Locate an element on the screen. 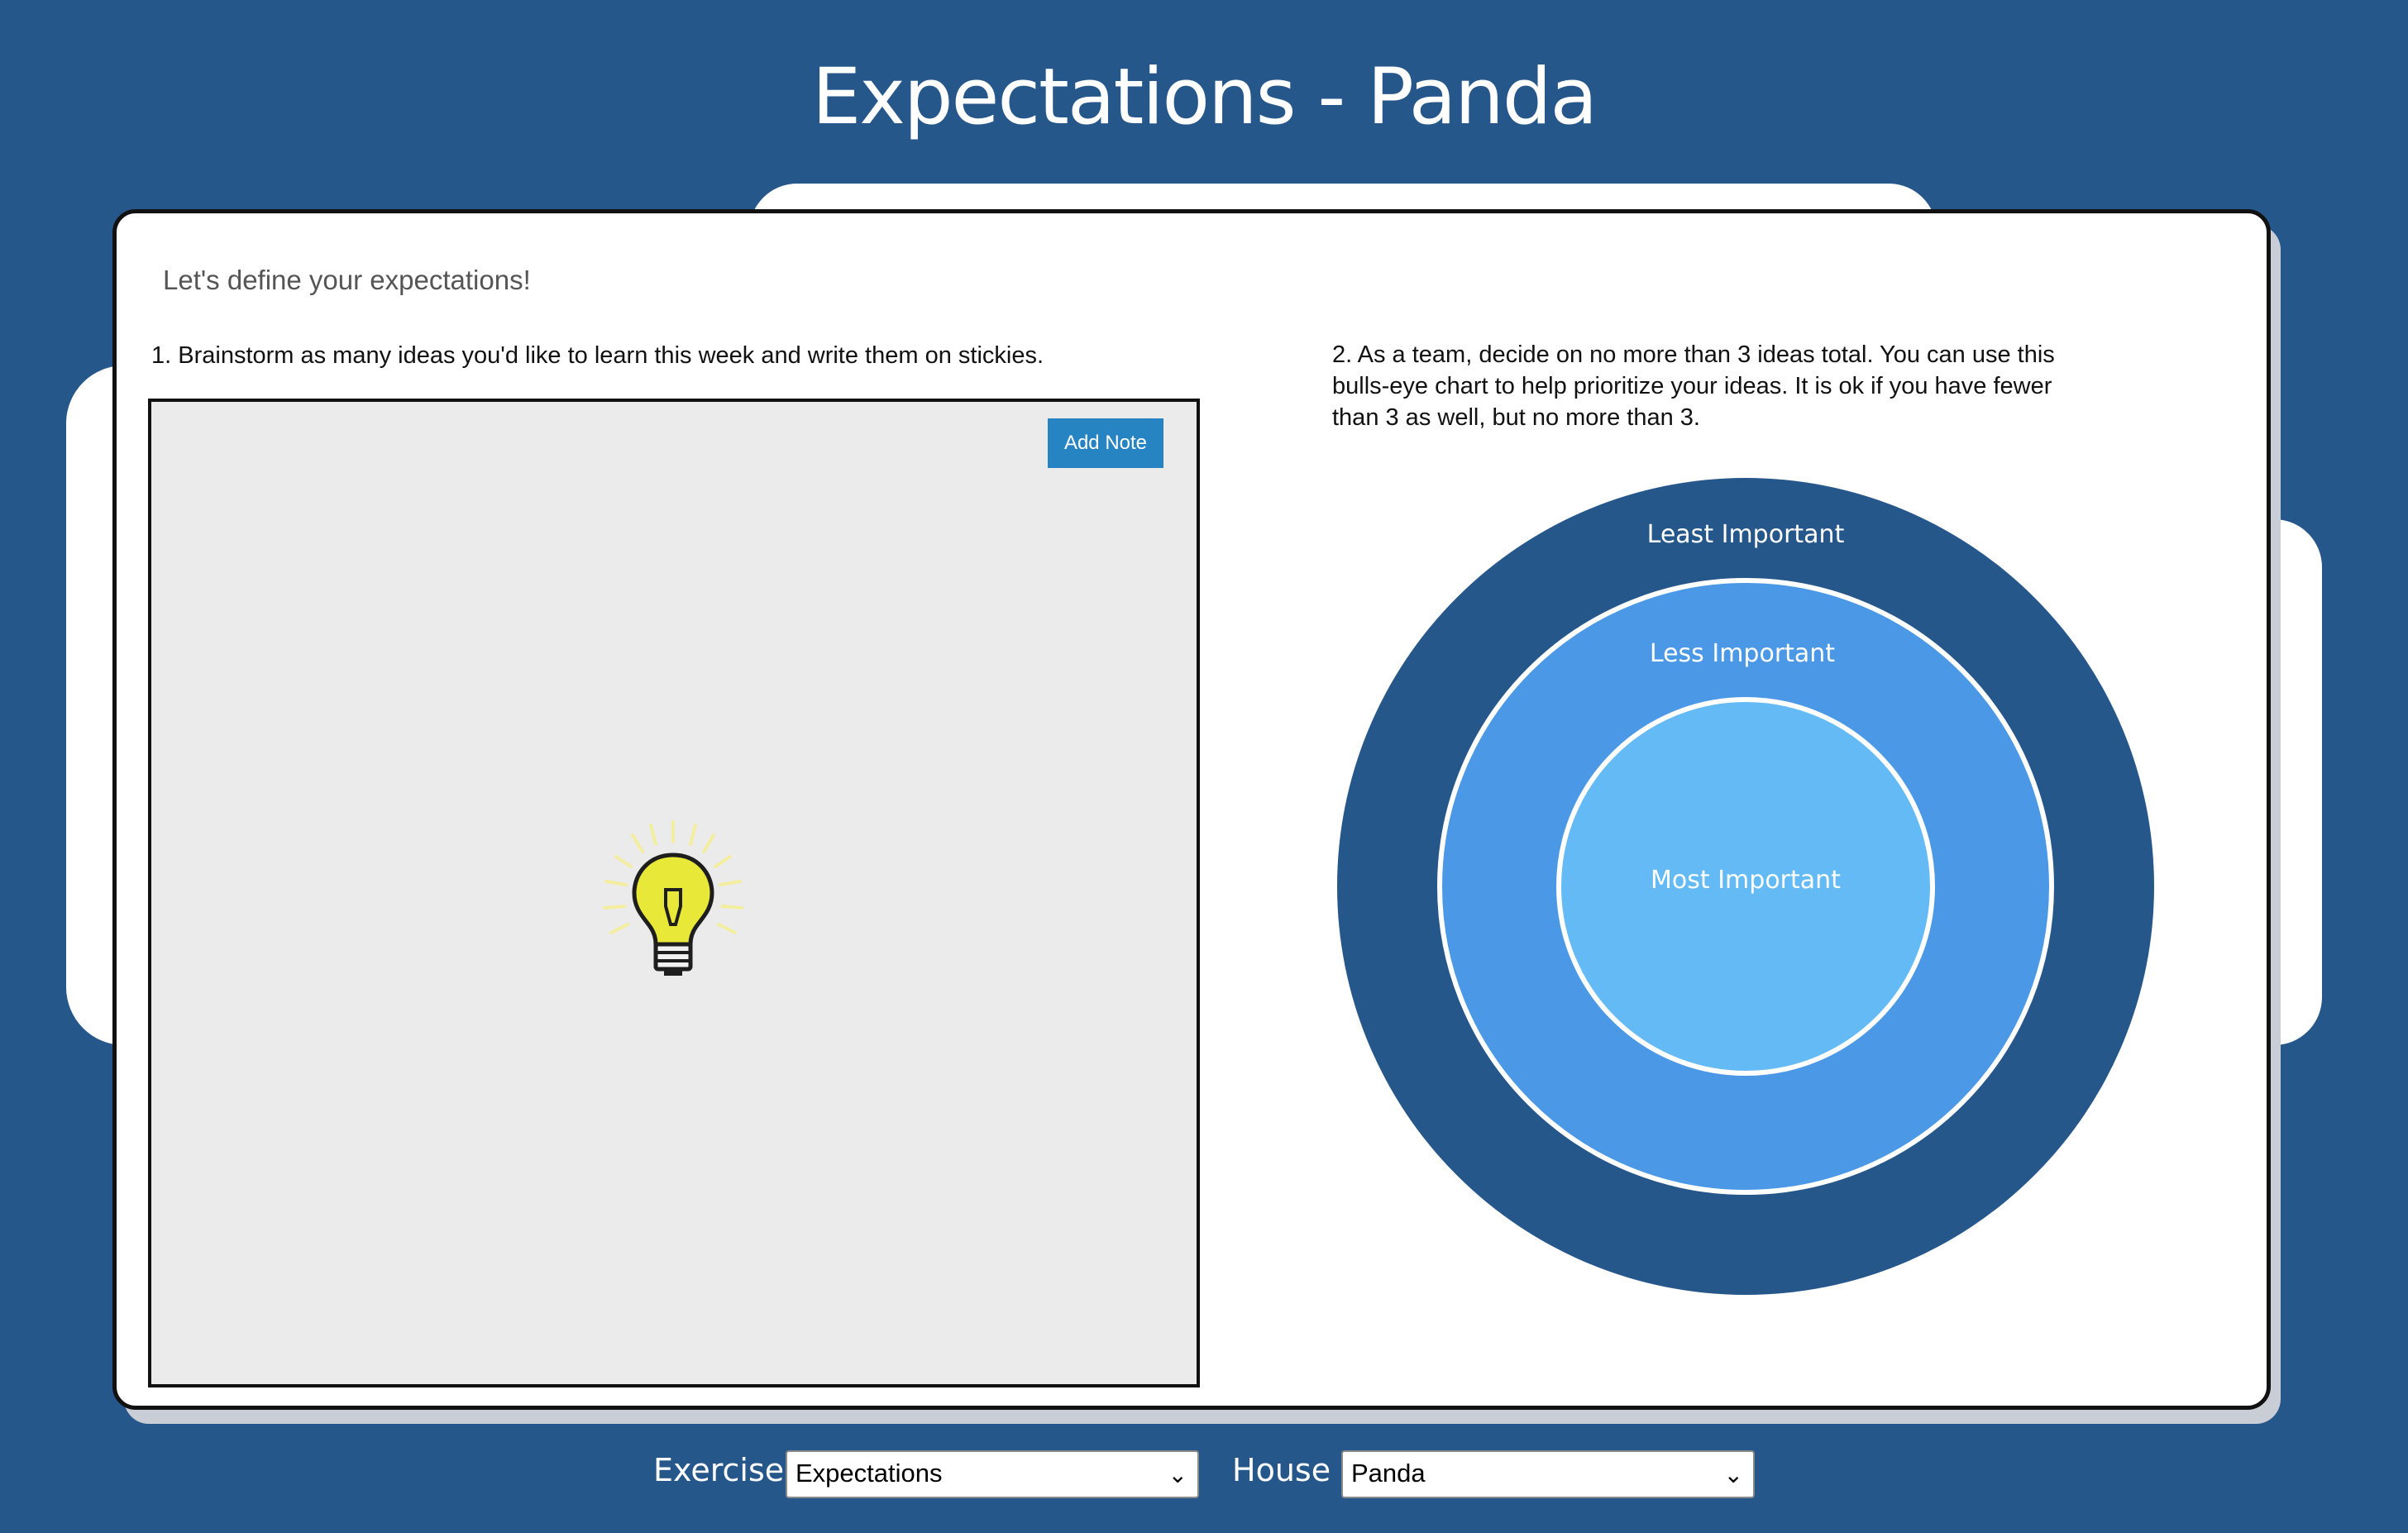 The width and height of the screenshot is (2408, 1533). page-title: Expectations - Panda is located at coordinates (1204, 97).